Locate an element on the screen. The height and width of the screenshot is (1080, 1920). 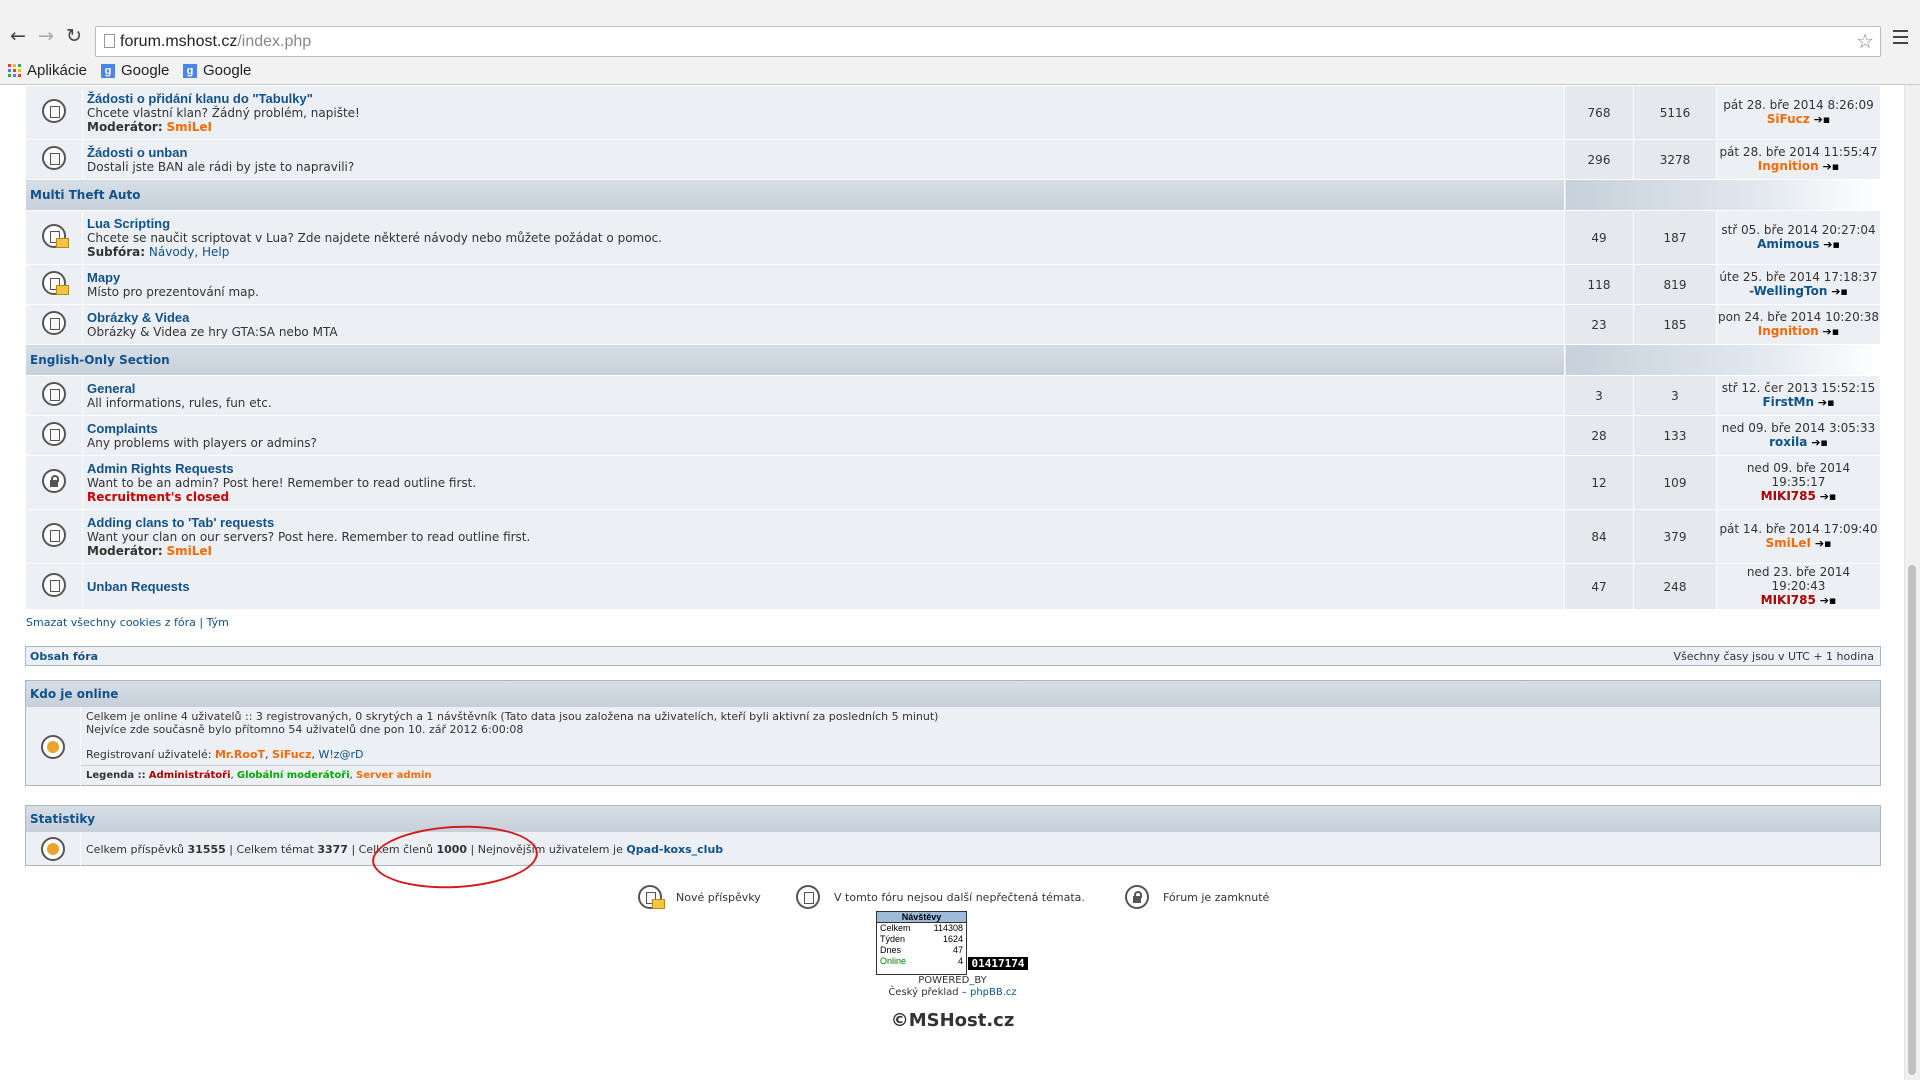
category-title: English-Only Section is located at coordinates (795, 360).